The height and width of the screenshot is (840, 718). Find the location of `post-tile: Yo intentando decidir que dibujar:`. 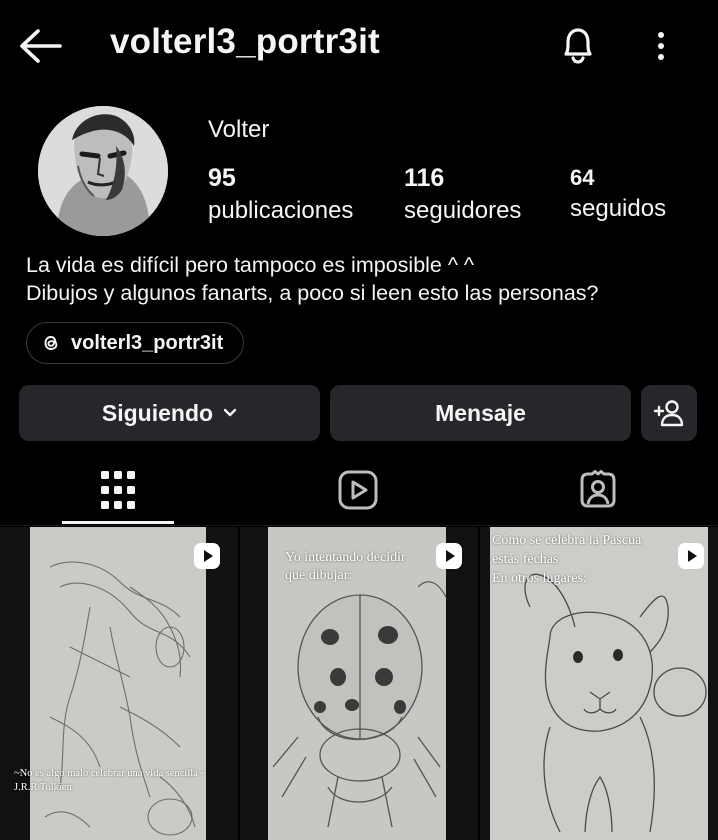

post-tile: Yo intentando decidir que dibujar: is located at coordinates (359, 683).